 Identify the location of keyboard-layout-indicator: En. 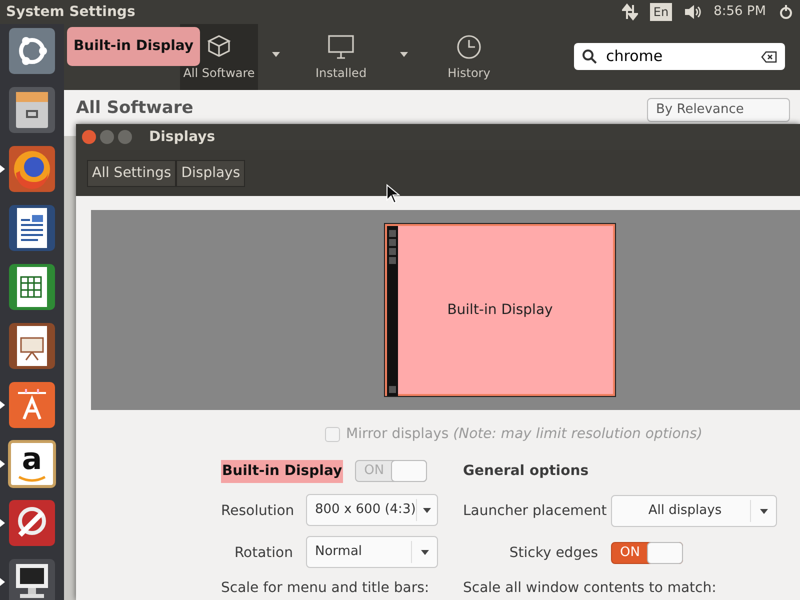
(661, 12).